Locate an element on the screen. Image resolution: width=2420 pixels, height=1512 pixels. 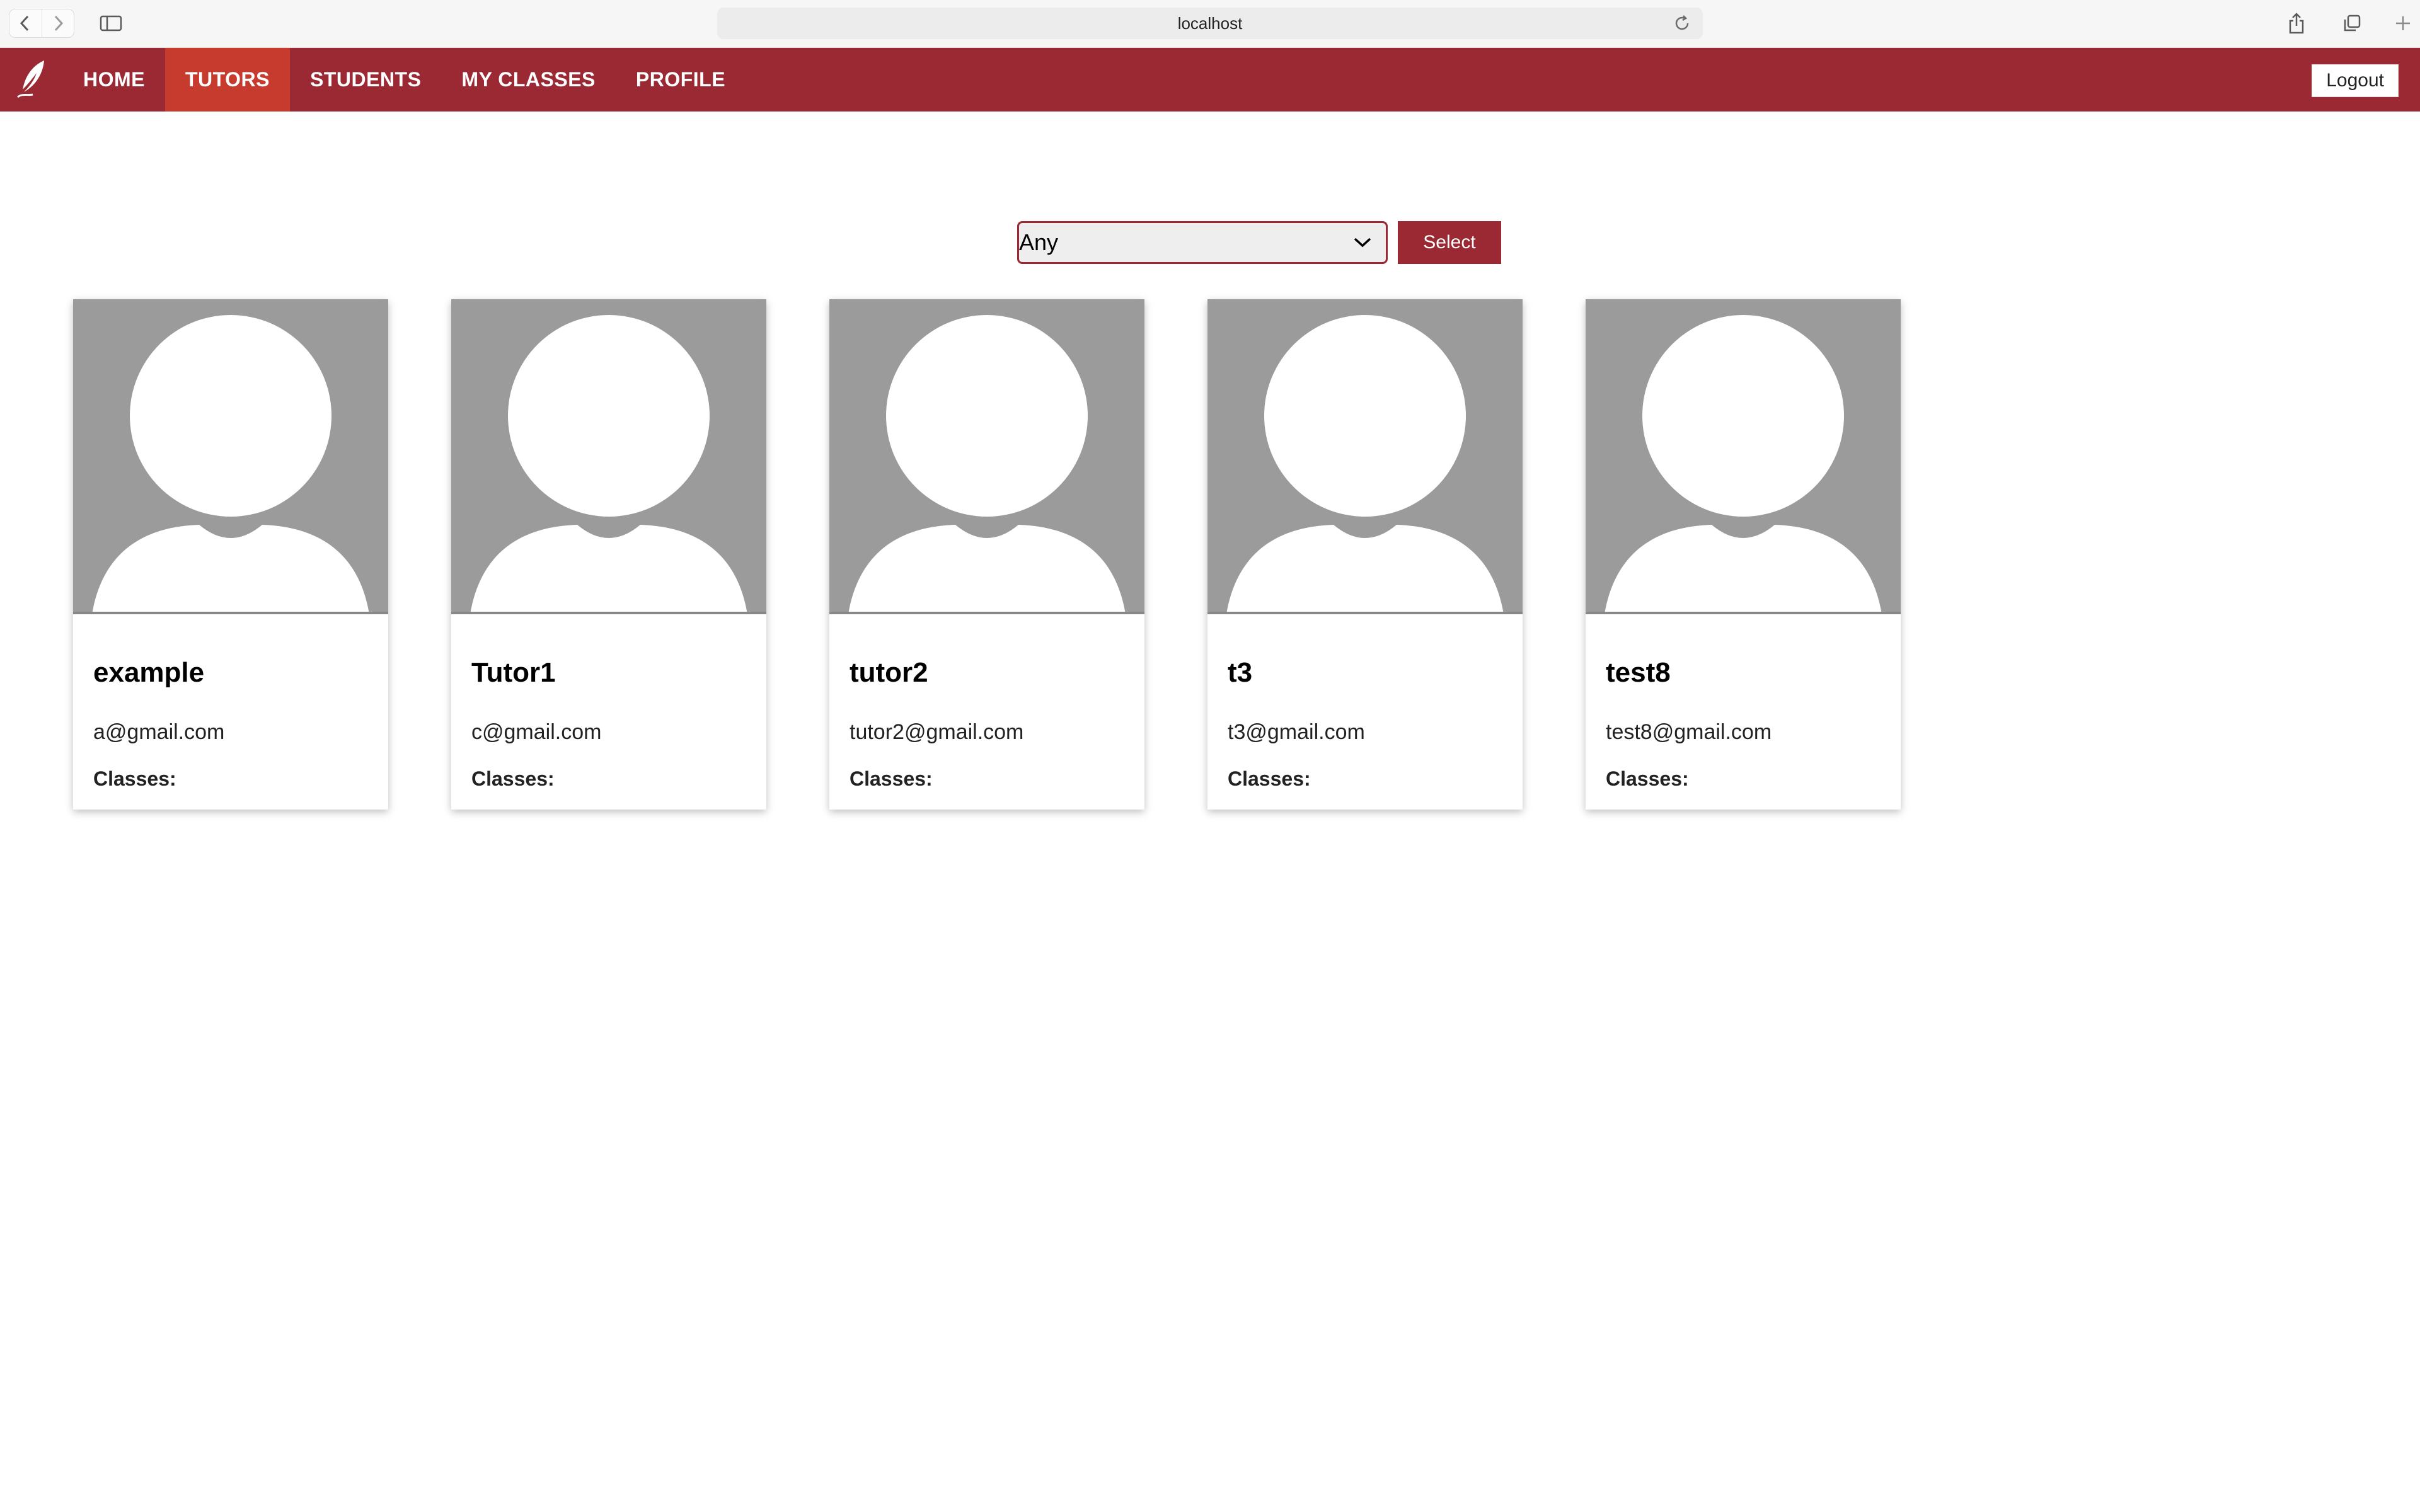
tutor-card: Tutor1 c@gmail.com Classes: is located at coordinates (608, 554).